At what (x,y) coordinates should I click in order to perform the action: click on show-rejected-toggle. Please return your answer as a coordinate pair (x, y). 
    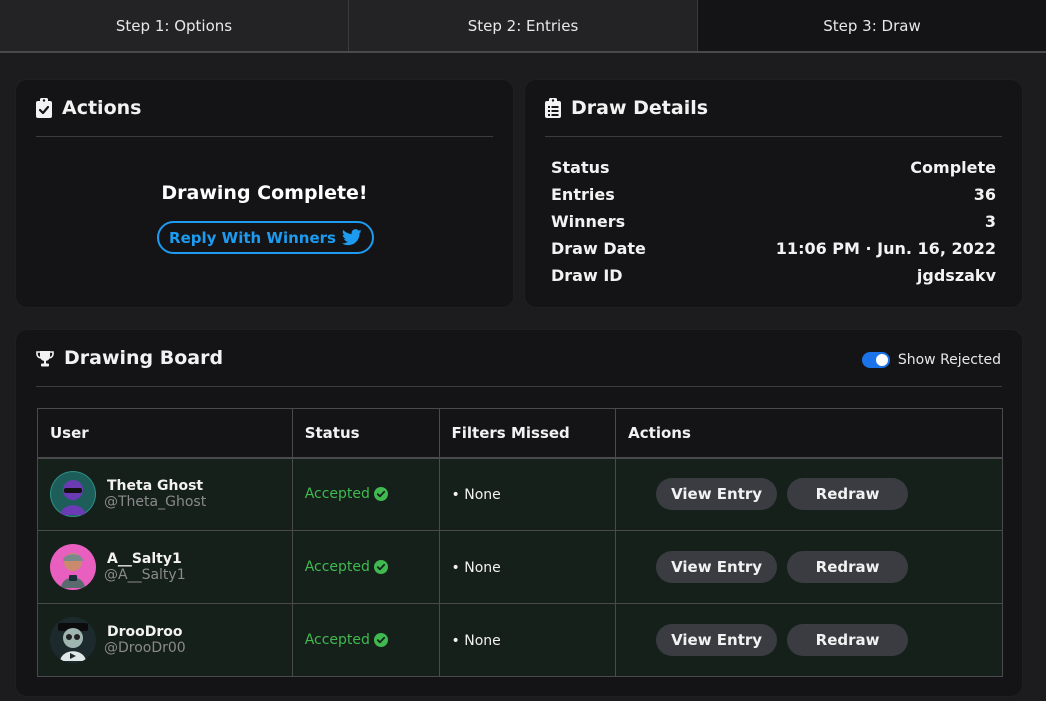
    Looking at the image, I should click on (875, 360).